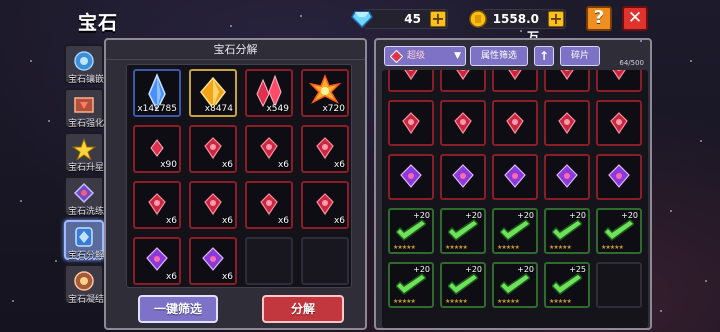 The image size is (720, 332). What do you see at coordinates (517, 26) in the screenshot?
I see `gold-counter: 1558.0万 +` at bounding box center [517, 26].